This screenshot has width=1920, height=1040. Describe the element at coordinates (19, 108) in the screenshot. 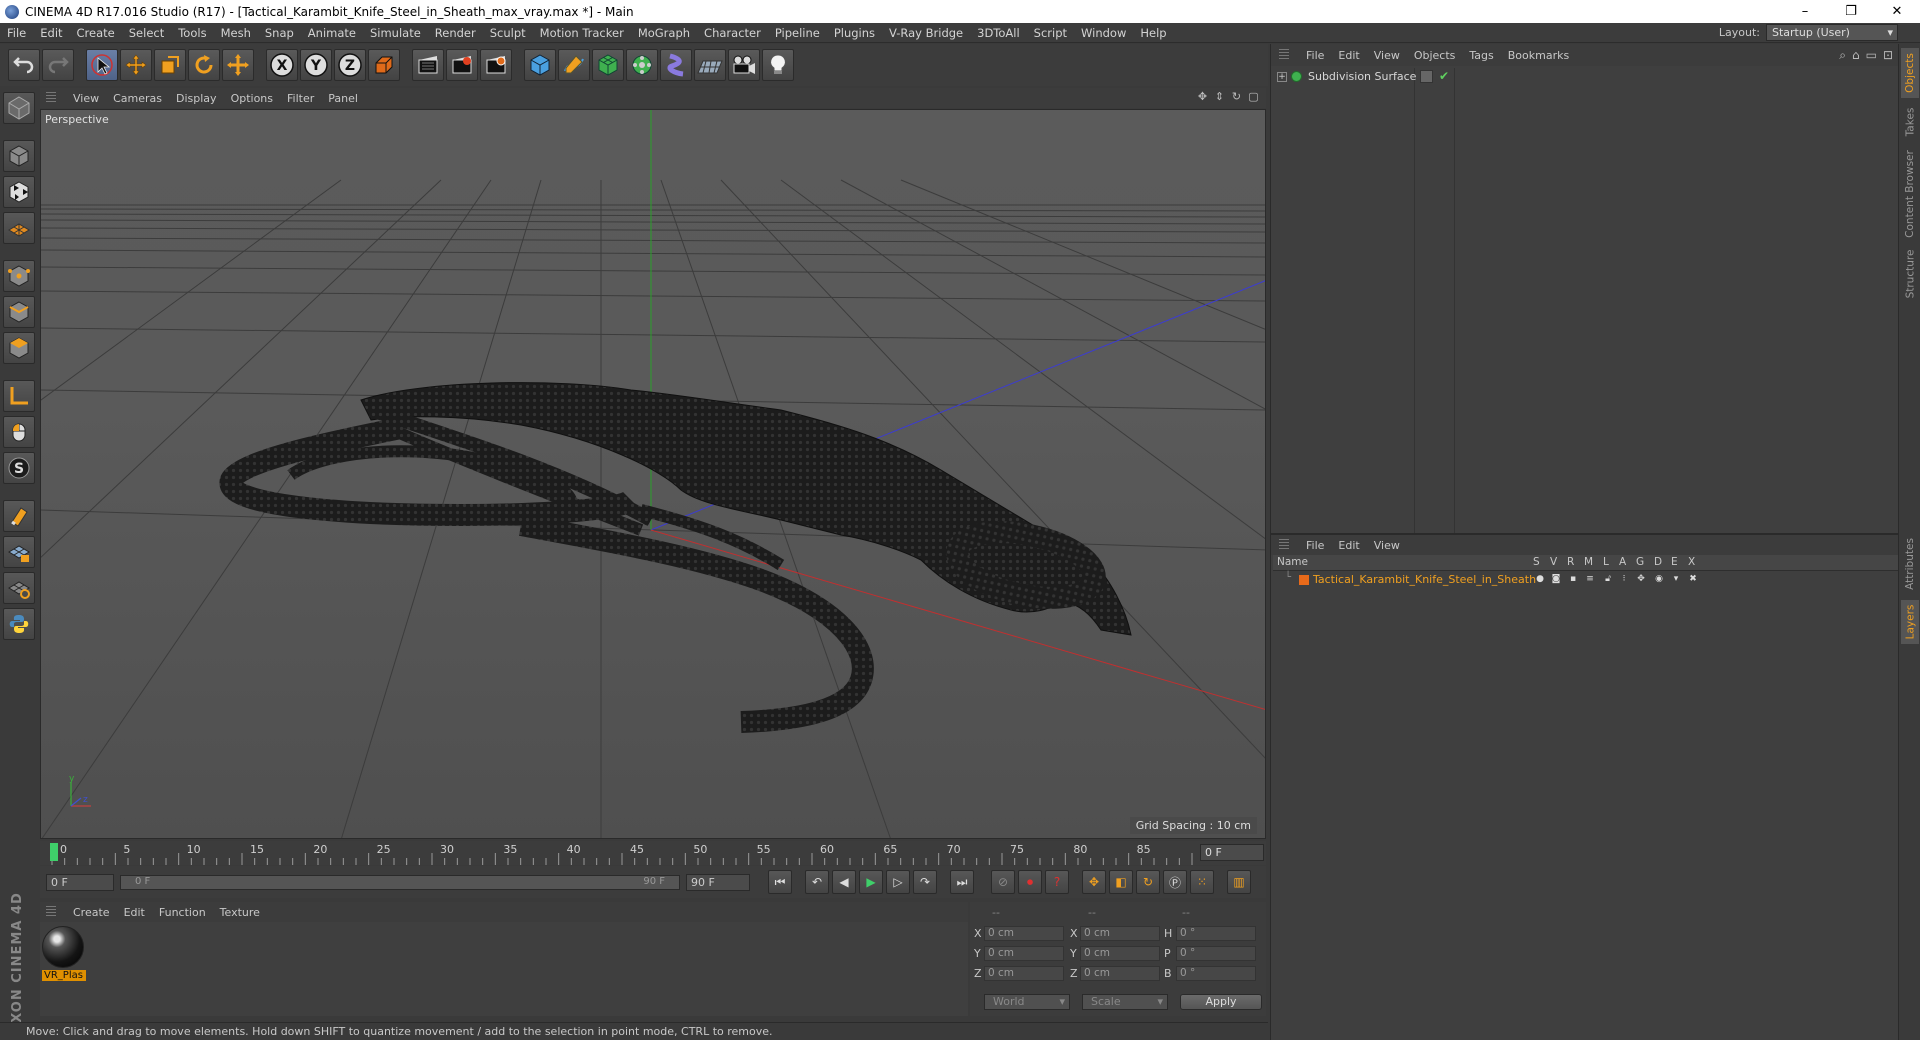

I see `make-editable-button` at that location.